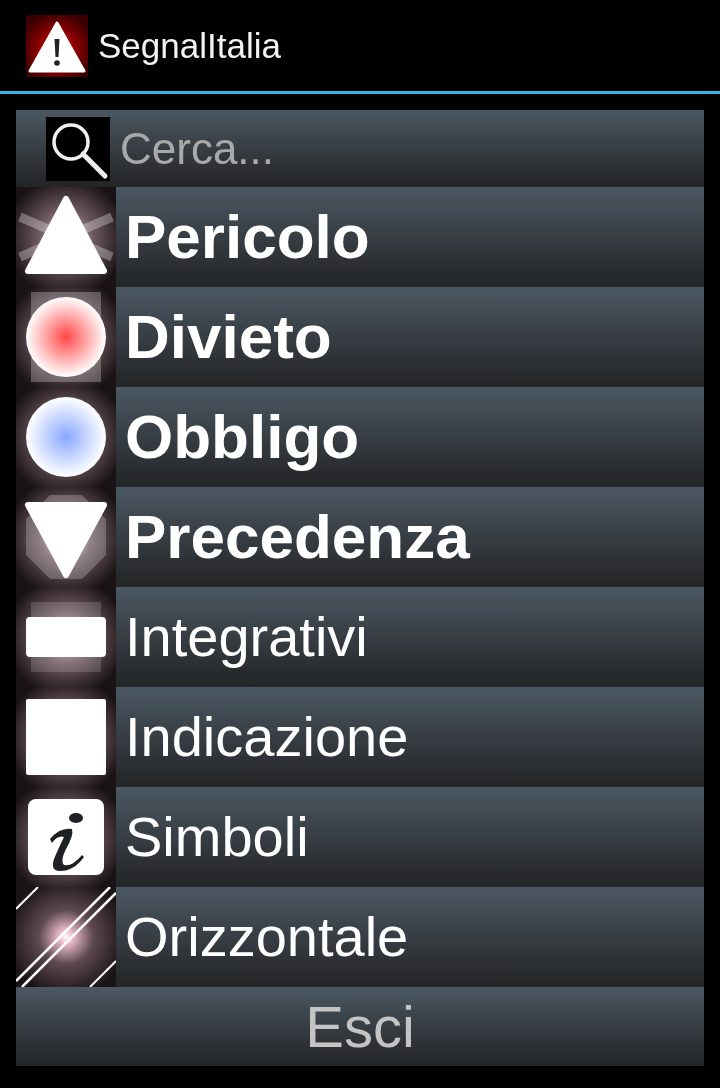 This screenshot has width=720, height=1088. What do you see at coordinates (360, 437) in the screenshot?
I see `category-item: Obbligo` at bounding box center [360, 437].